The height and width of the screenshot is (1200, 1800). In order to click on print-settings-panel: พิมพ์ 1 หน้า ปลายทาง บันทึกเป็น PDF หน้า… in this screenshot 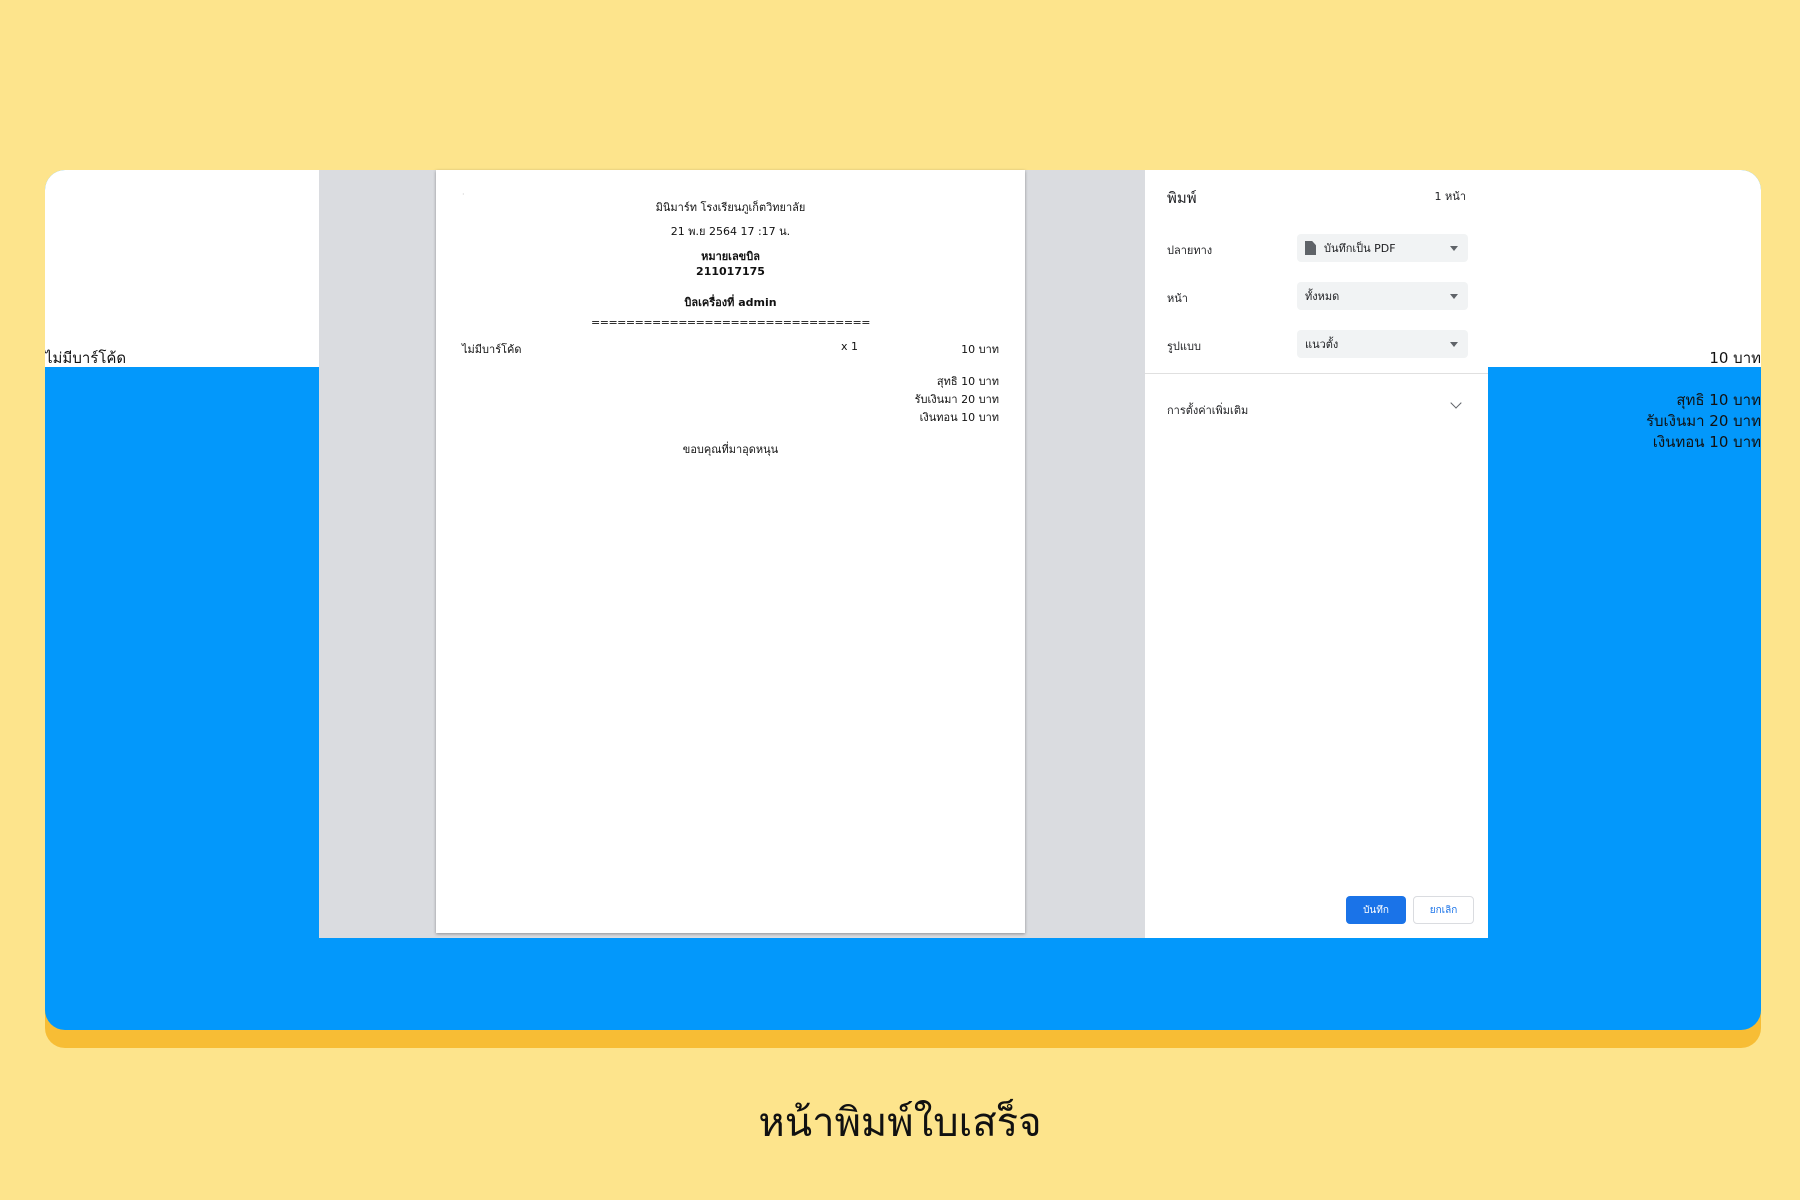, I will do `click(1316, 554)`.